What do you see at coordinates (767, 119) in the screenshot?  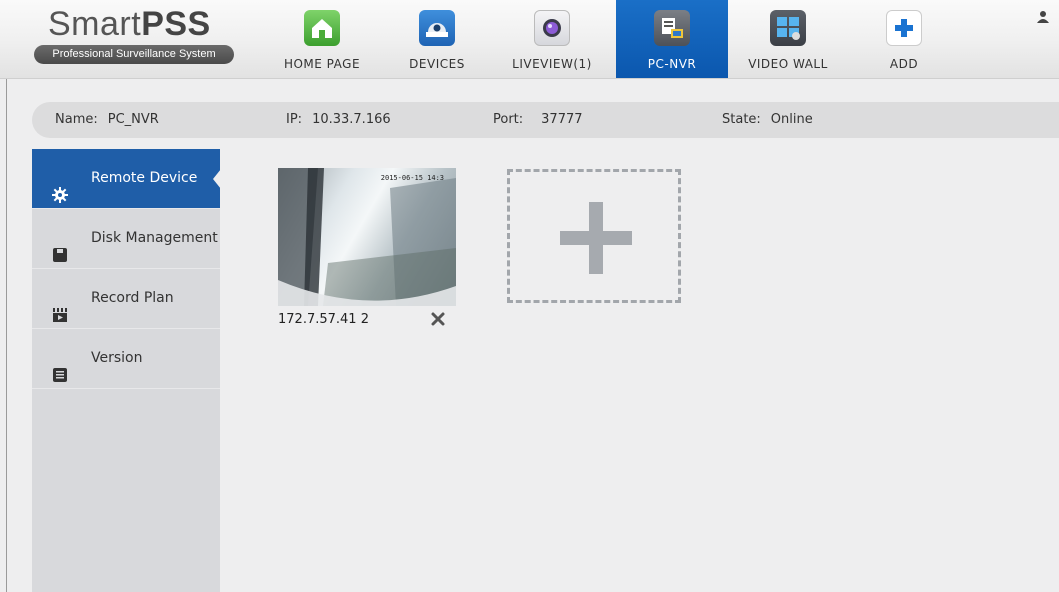 I see `info-state: State: Online` at bounding box center [767, 119].